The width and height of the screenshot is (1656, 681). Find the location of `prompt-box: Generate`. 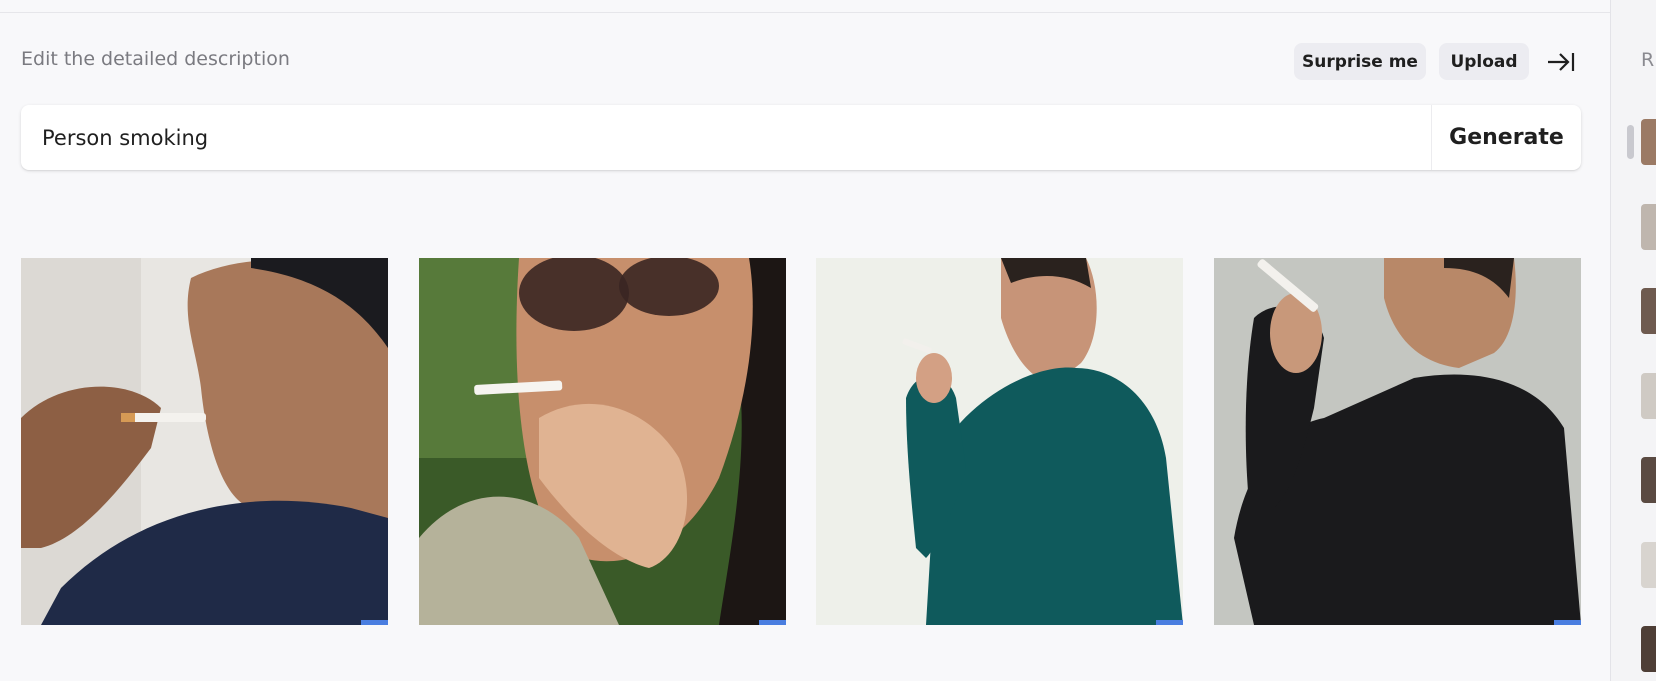

prompt-box: Generate is located at coordinates (801, 137).